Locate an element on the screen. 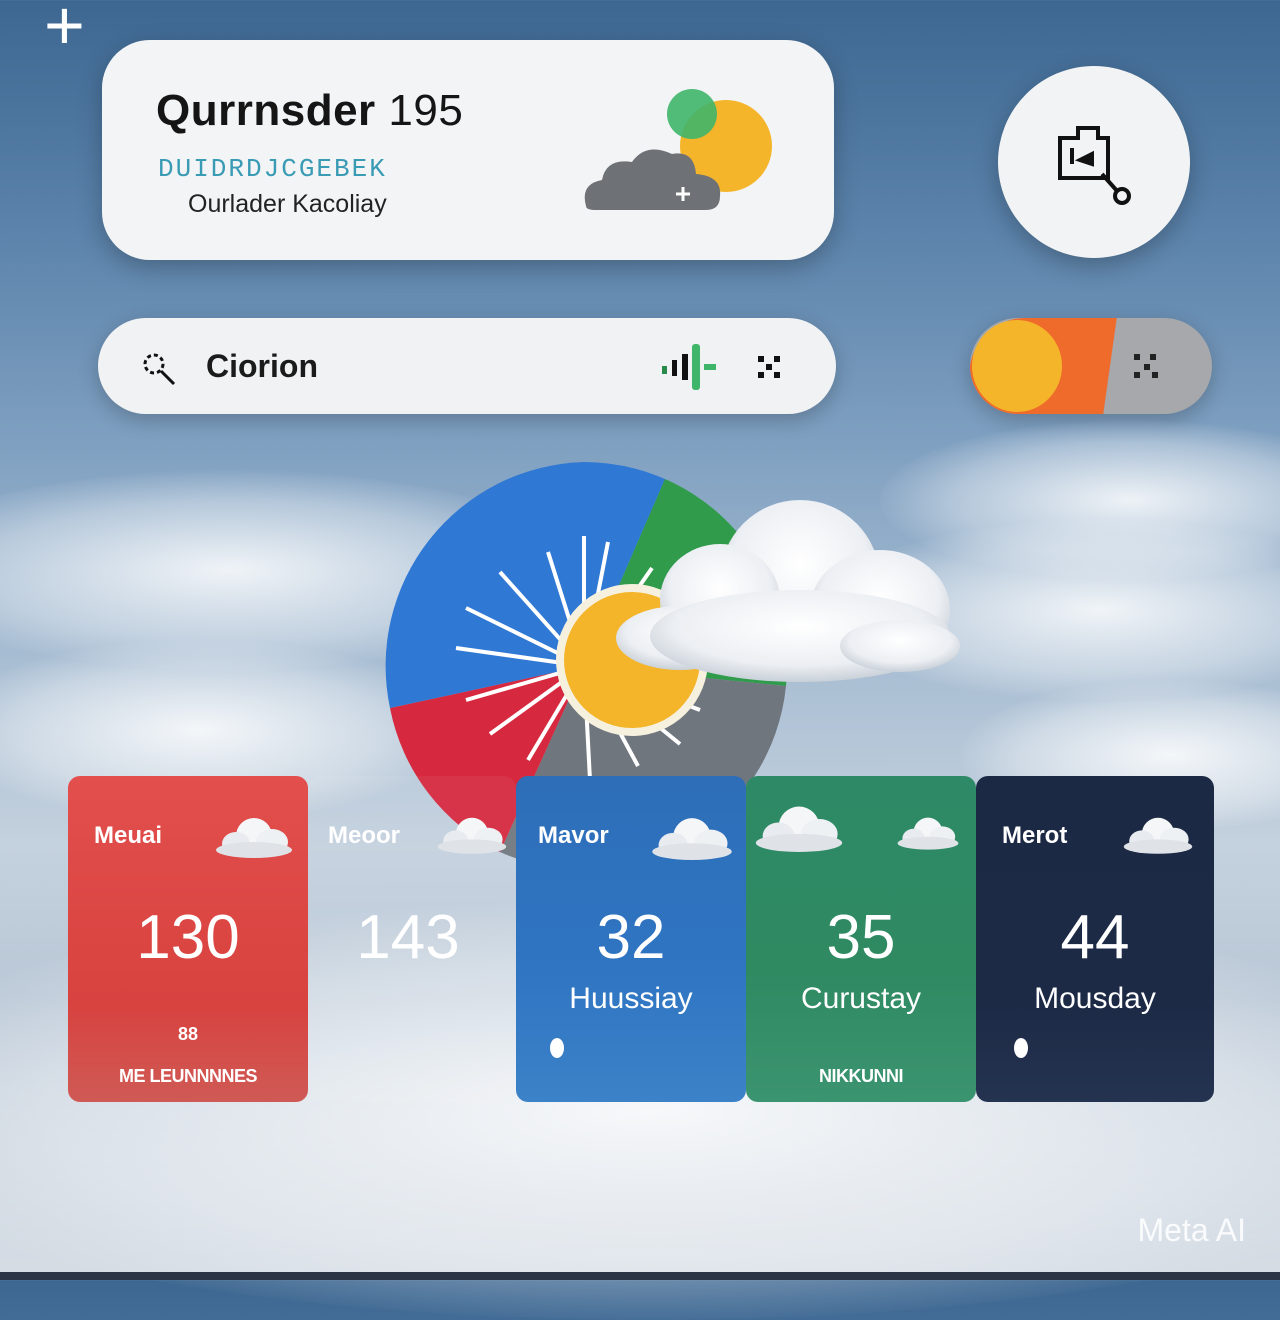 This screenshot has width=1280, height=1320. dots-icon is located at coordinates (1146, 366).